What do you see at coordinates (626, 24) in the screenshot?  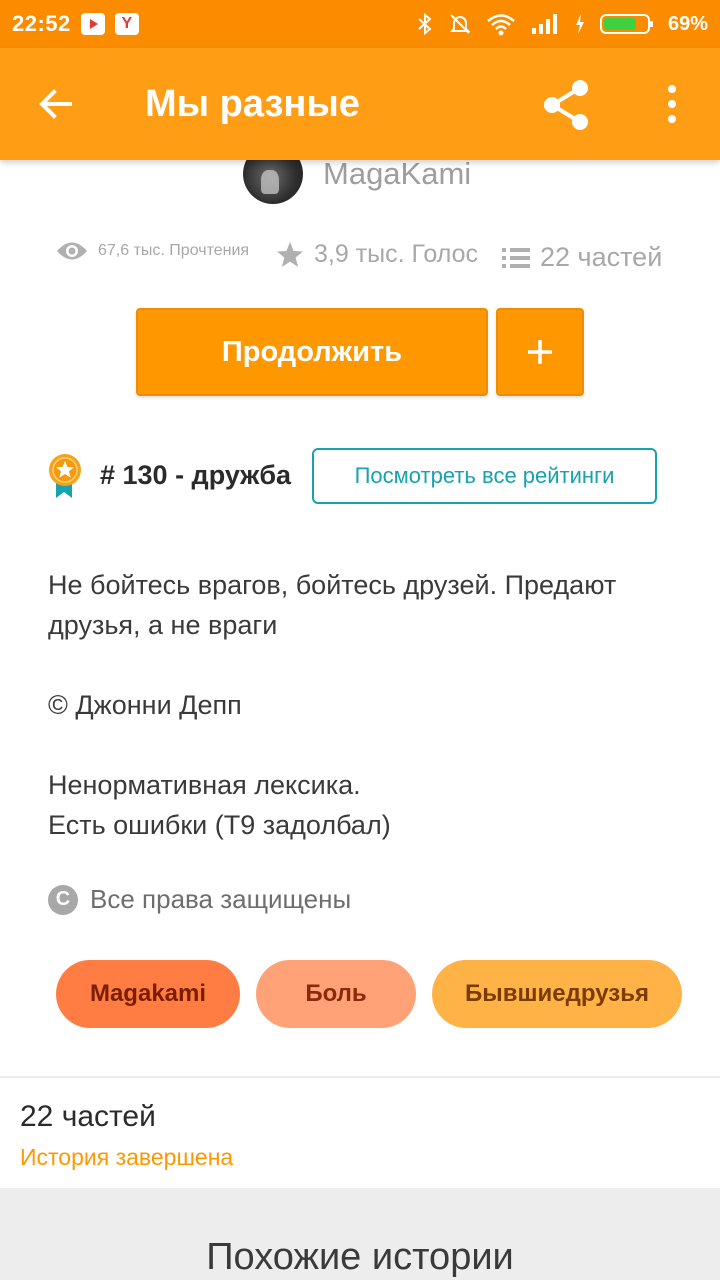 I see `battery-icon` at bounding box center [626, 24].